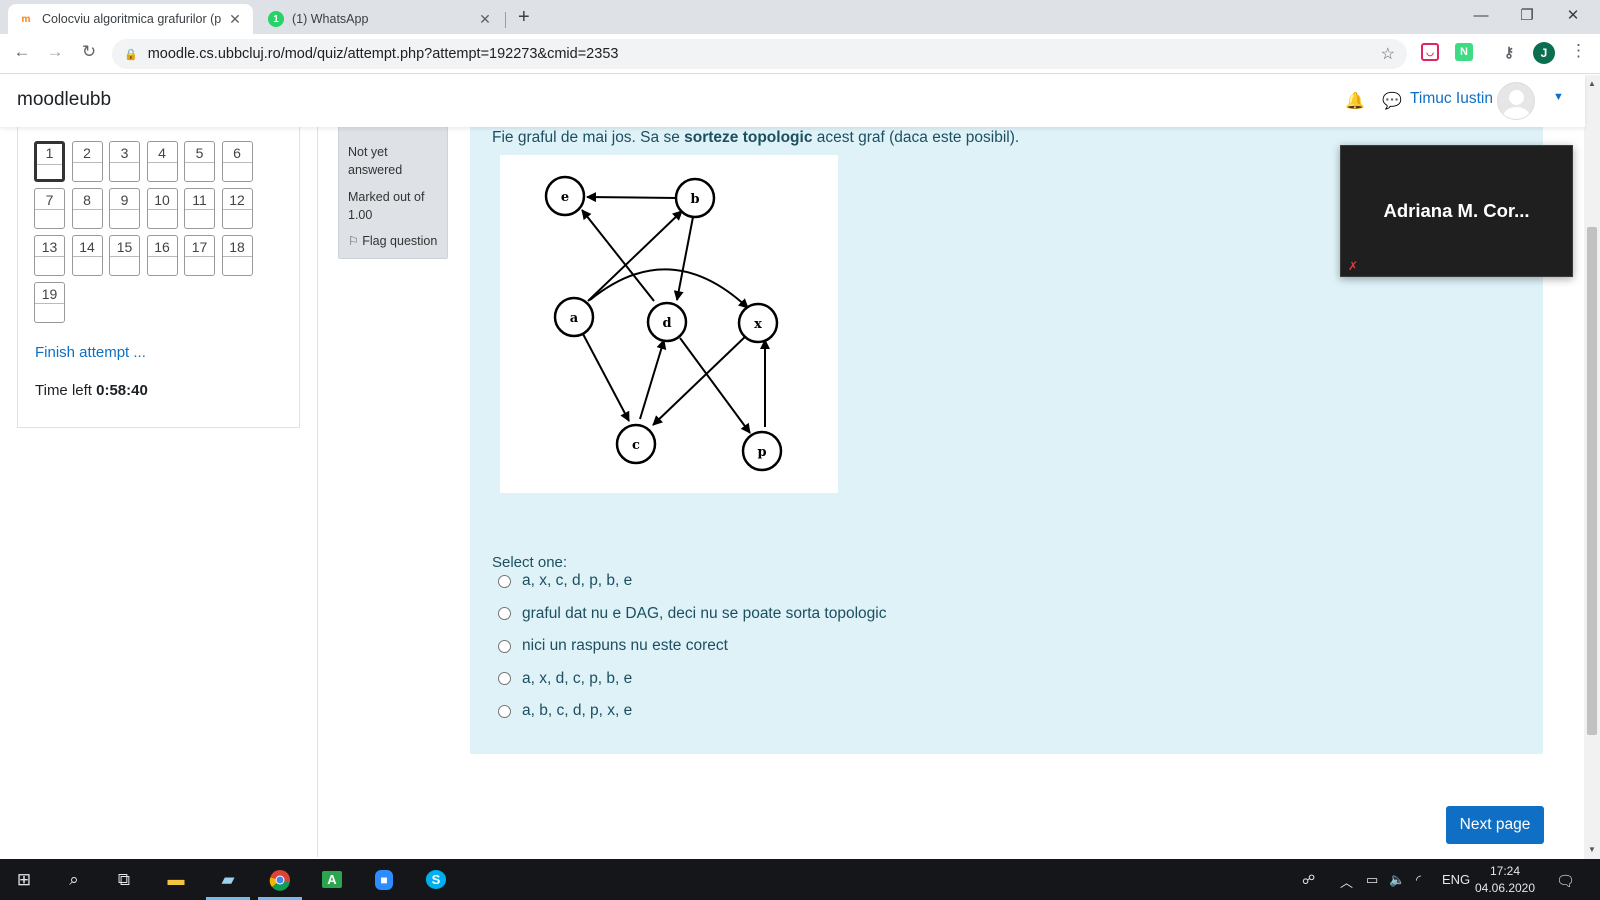 This screenshot has width=1600, height=900. Describe the element at coordinates (87, 255) in the screenshot. I see `question-nav-button: 14` at that location.